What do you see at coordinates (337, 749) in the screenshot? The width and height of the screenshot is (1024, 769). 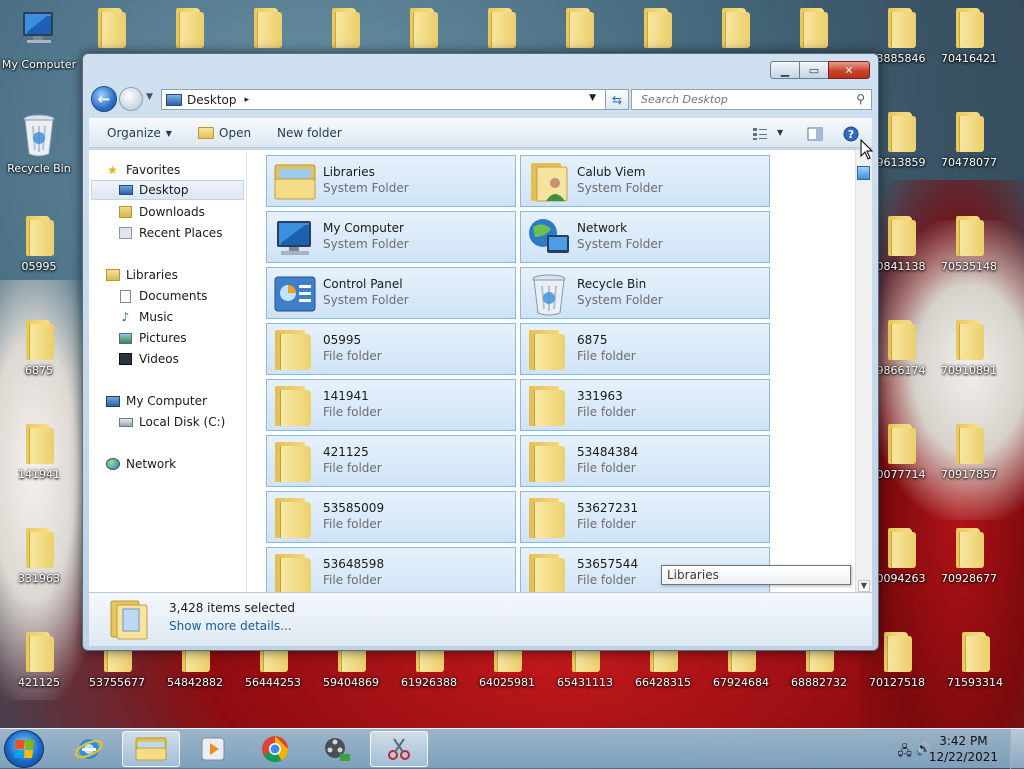 I see `taskbar-movie-maker` at bounding box center [337, 749].